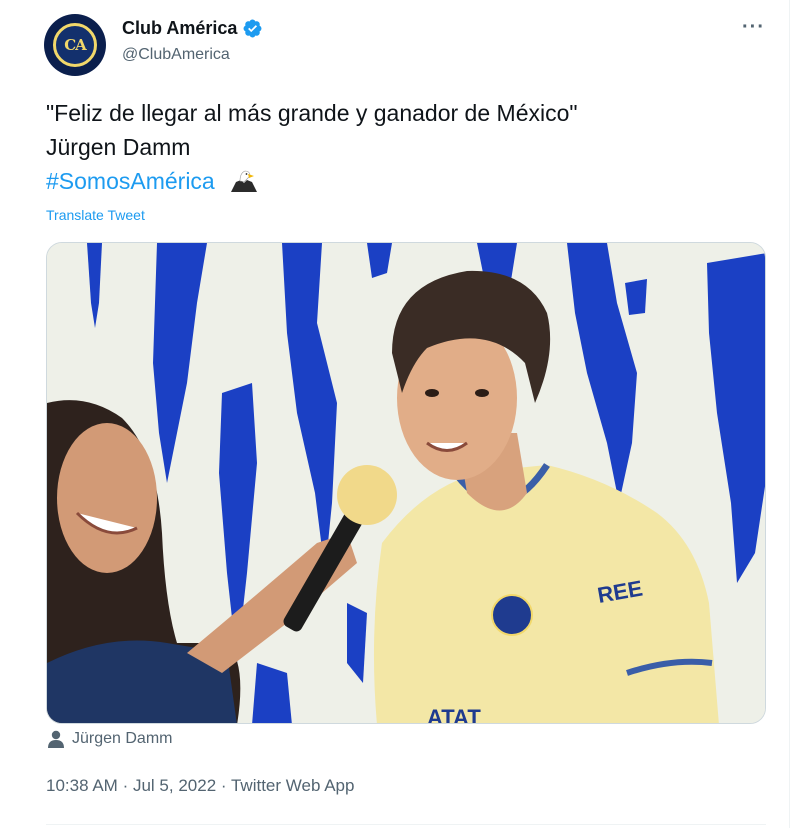 The height and width of the screenshot is (828, 800). Describe the element at coordinates (174, 785) in the screenshot. I see `tweet-date: Jul 5, 2022` at that location.